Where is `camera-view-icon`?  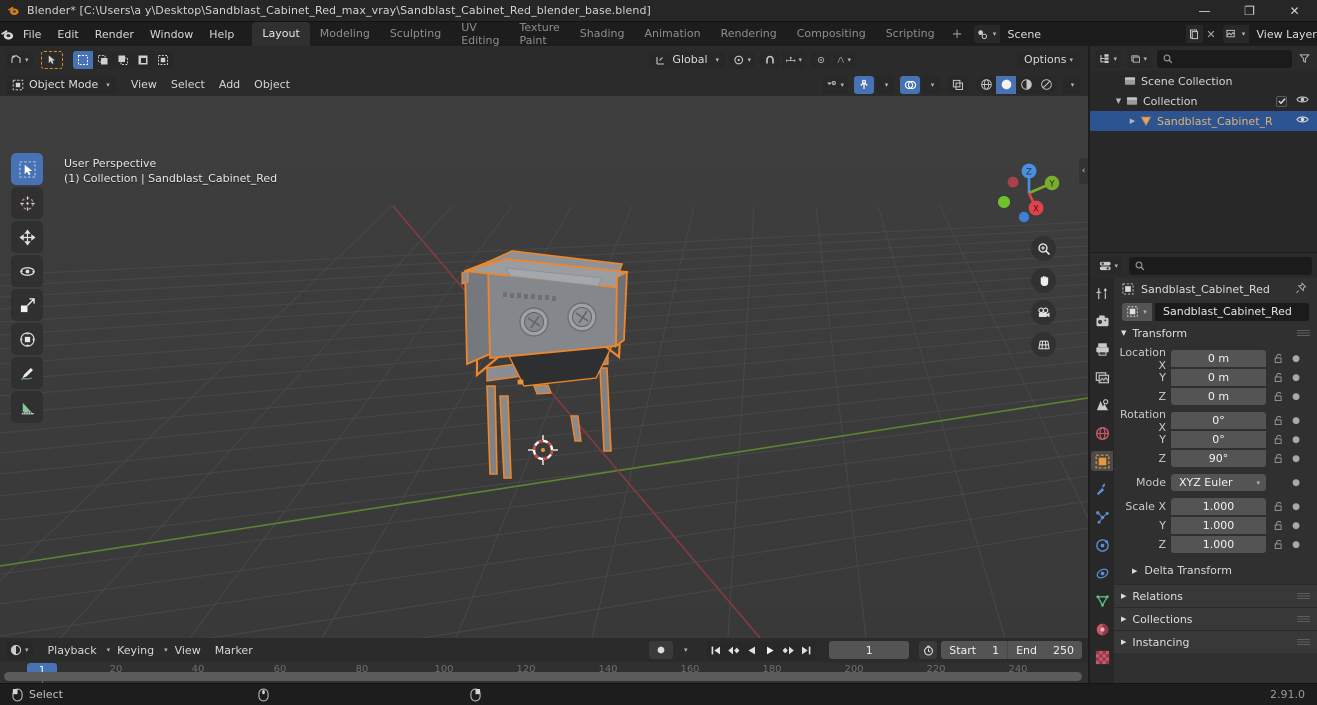
camera-view-icon is located at coordinates (1043, 312).